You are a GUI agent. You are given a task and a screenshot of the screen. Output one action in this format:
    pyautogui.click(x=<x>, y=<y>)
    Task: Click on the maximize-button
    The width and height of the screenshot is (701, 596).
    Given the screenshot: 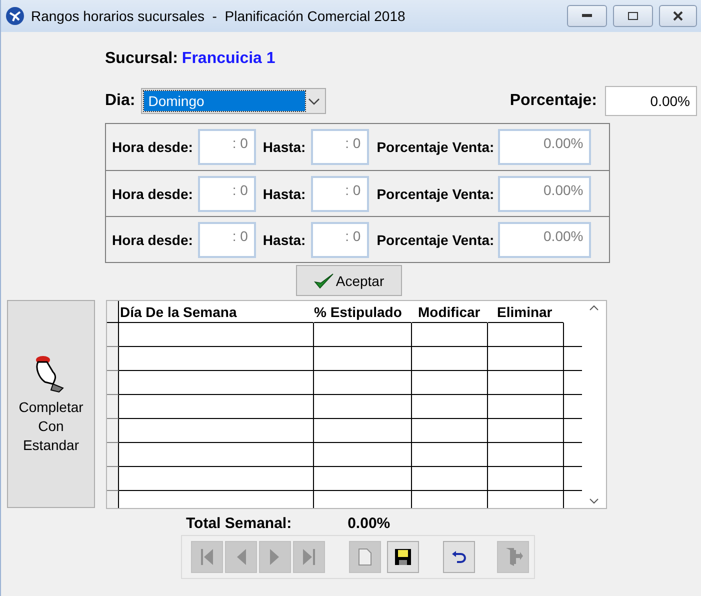 What is the action you would take?
    pyautogui.click(x=633, y=16)
    